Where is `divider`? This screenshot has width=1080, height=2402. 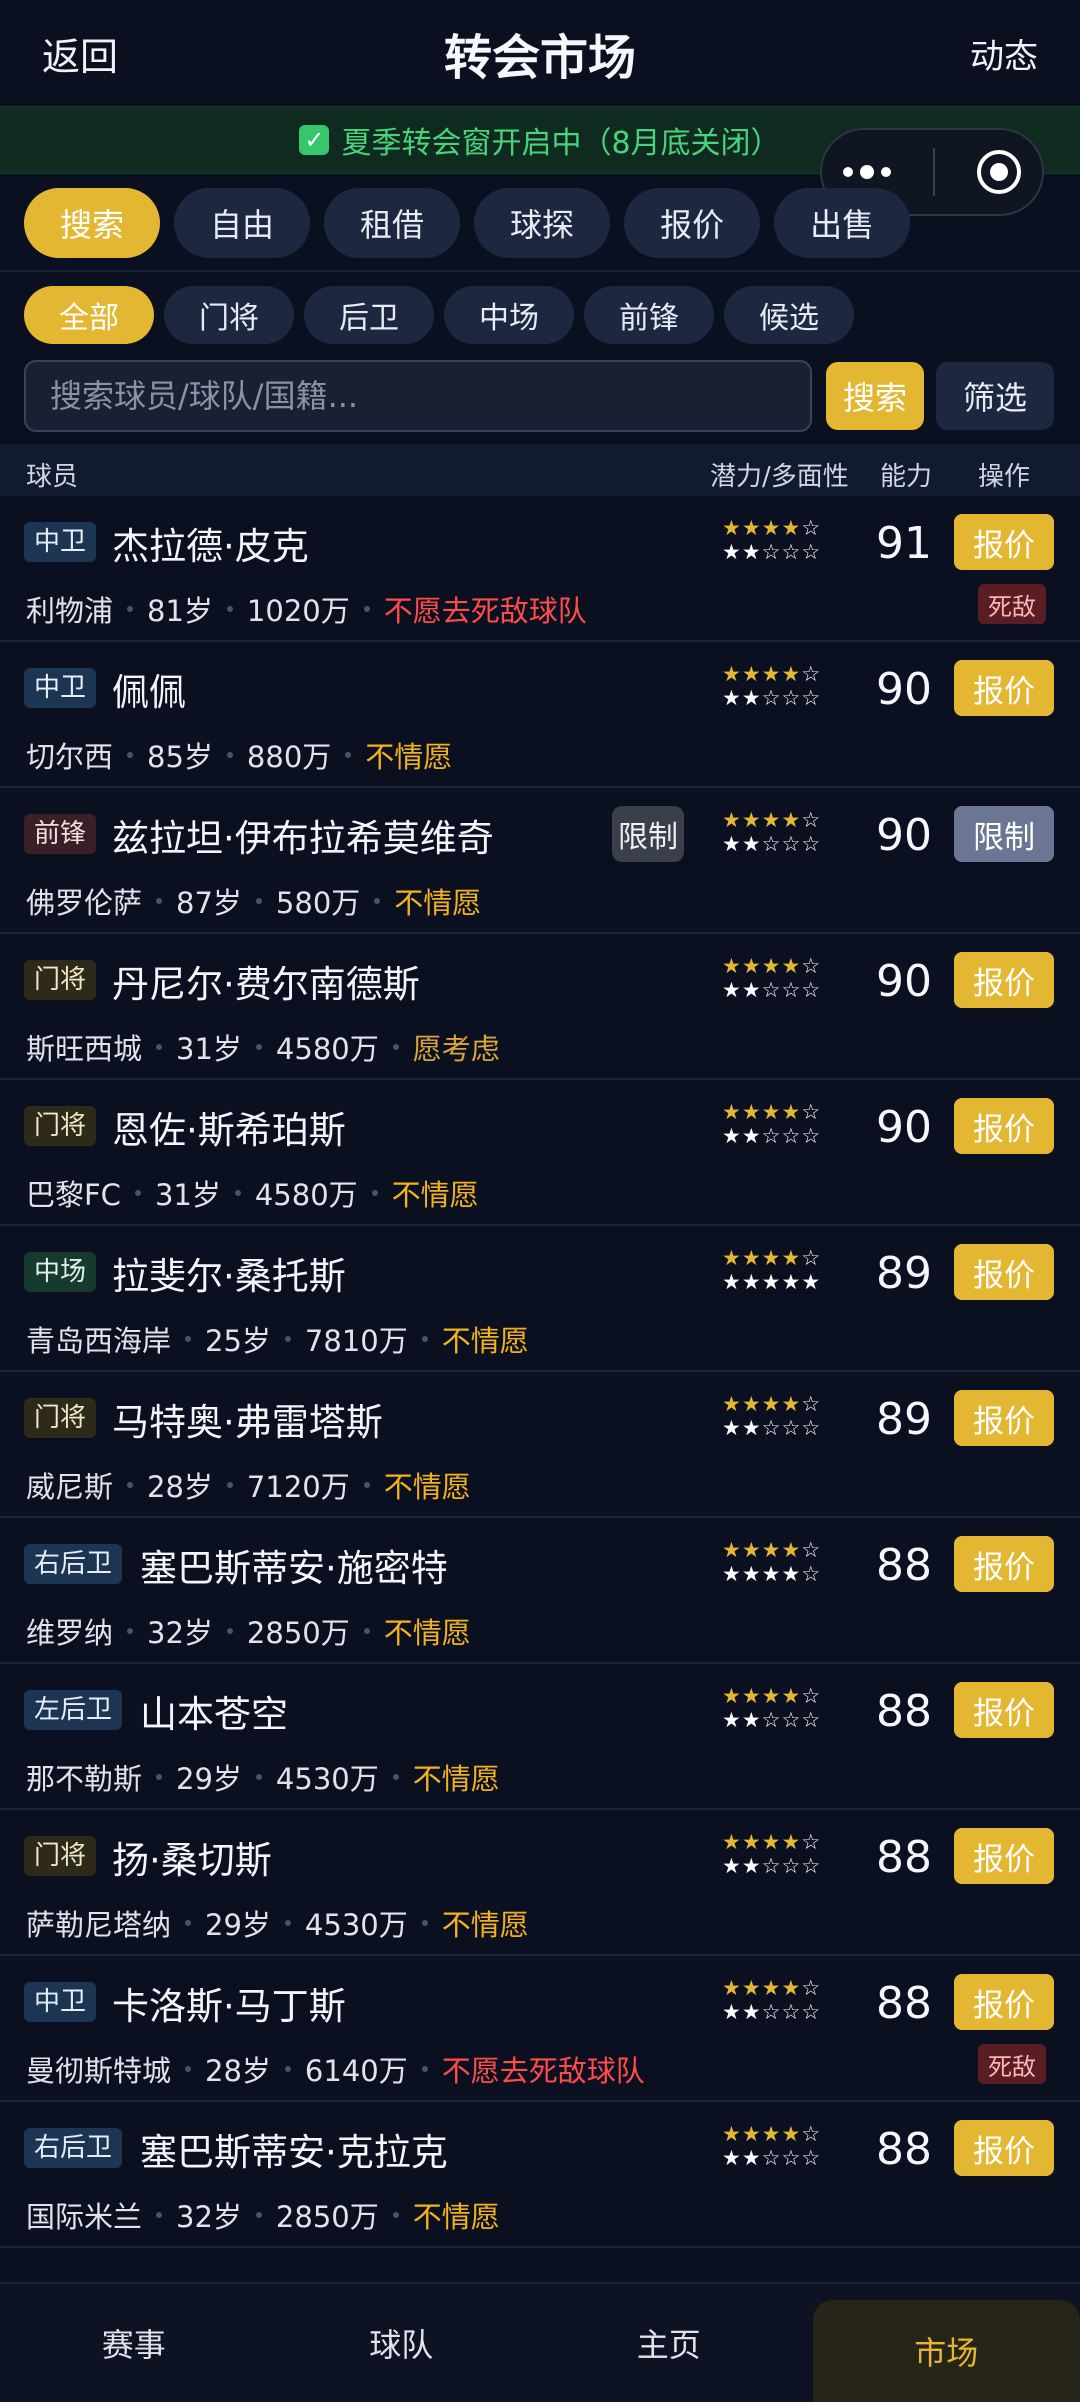 divider is located at coordinates (540, 271).